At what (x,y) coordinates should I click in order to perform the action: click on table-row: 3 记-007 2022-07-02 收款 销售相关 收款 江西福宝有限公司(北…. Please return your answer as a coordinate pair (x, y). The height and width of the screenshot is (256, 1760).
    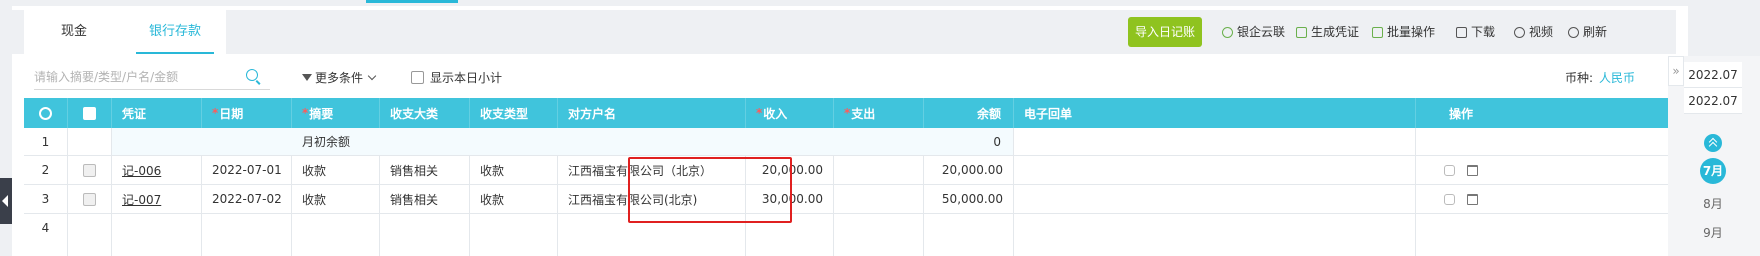
    Looking at the image, I should click on (856, 199).